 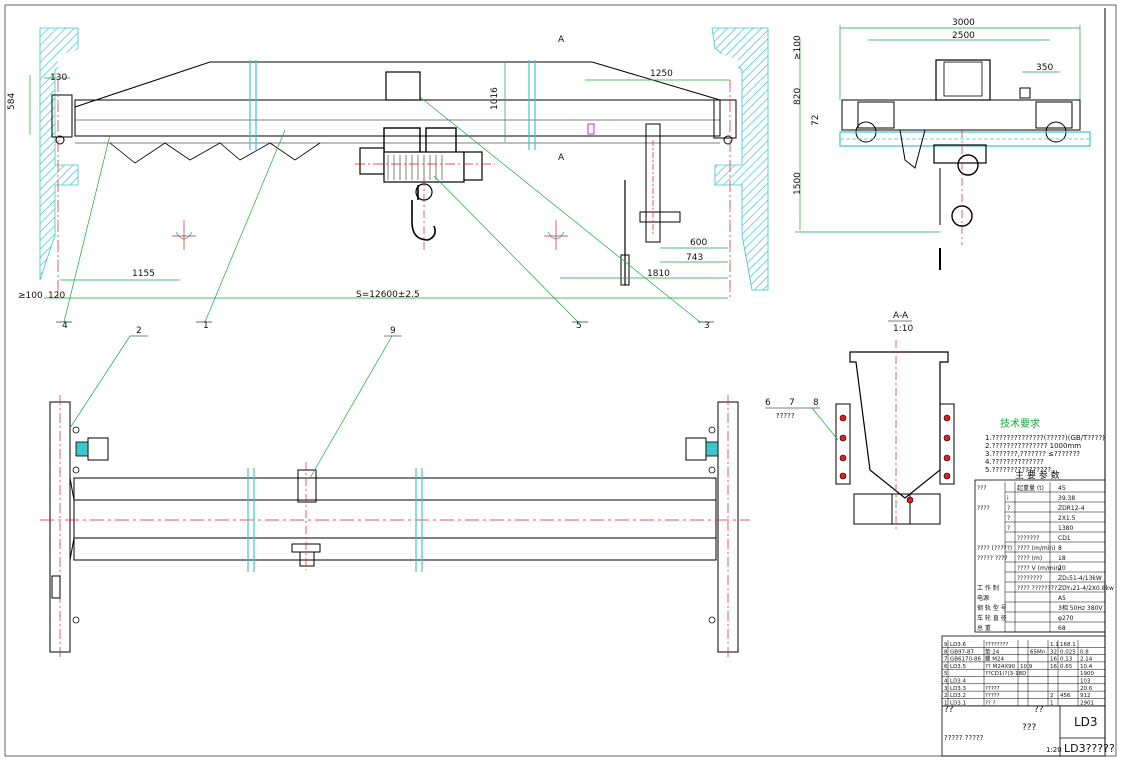 I want to click on parts-cell-w3: 1900, so click(x=1087, y=674).